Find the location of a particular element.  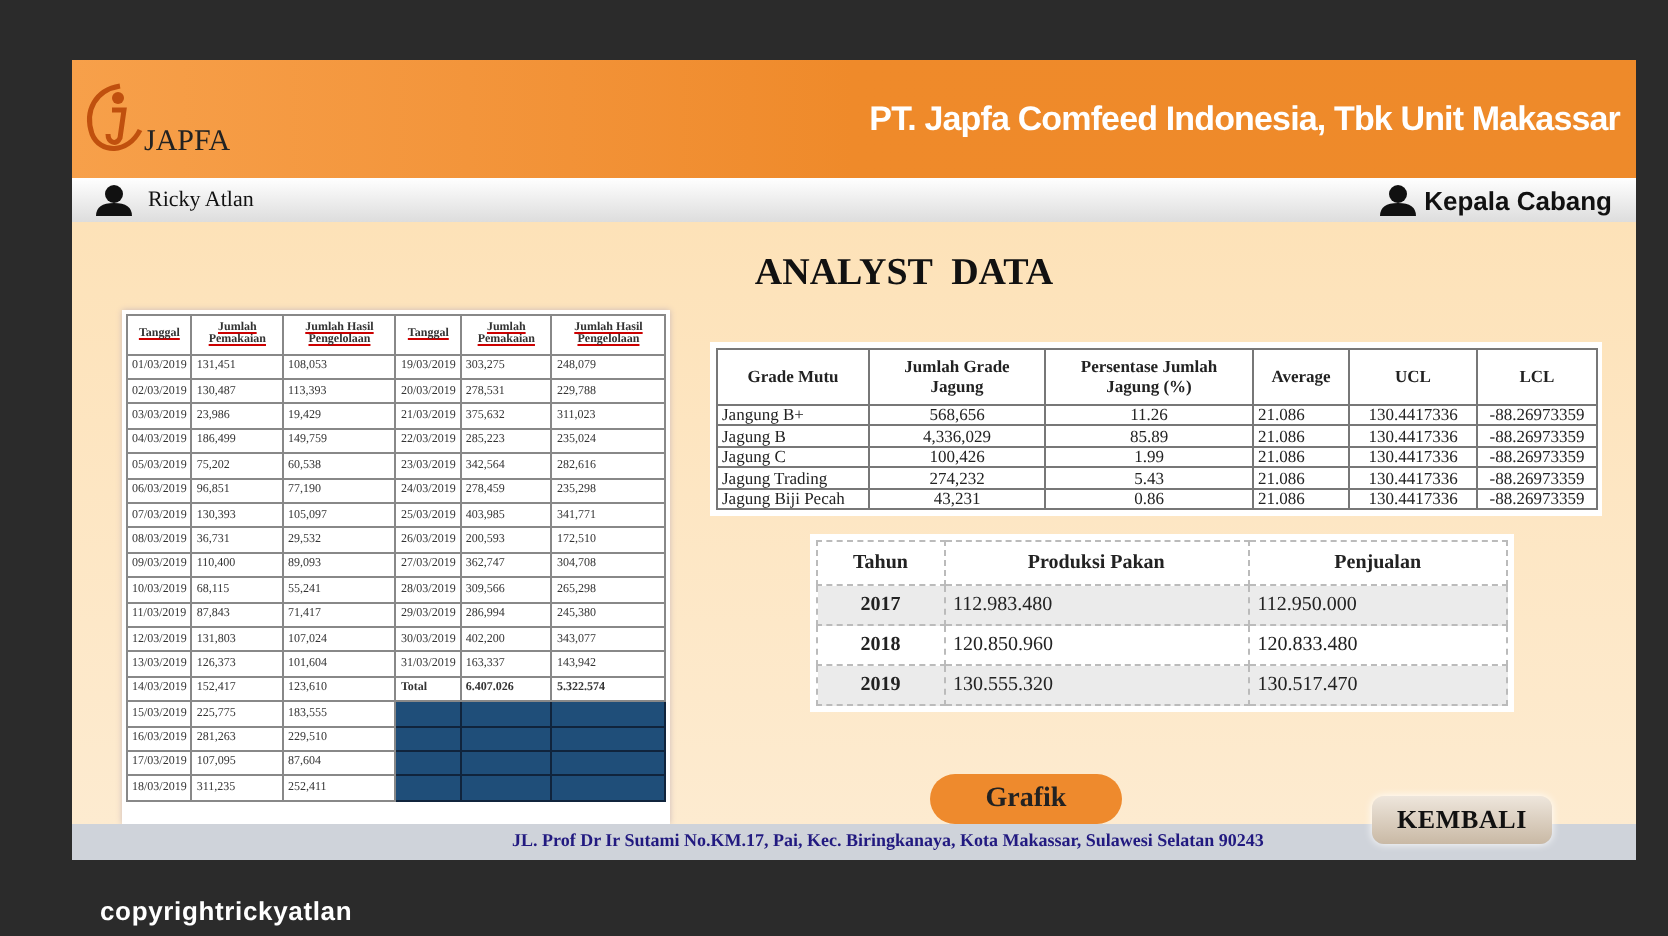

chart-button: Grafik is located at coordinates (1026, 799).